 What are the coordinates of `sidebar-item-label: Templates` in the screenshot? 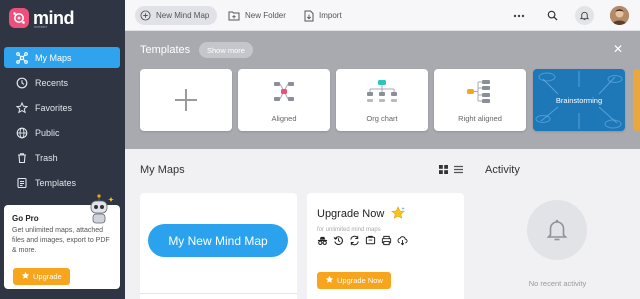 It's located at (56, 182).